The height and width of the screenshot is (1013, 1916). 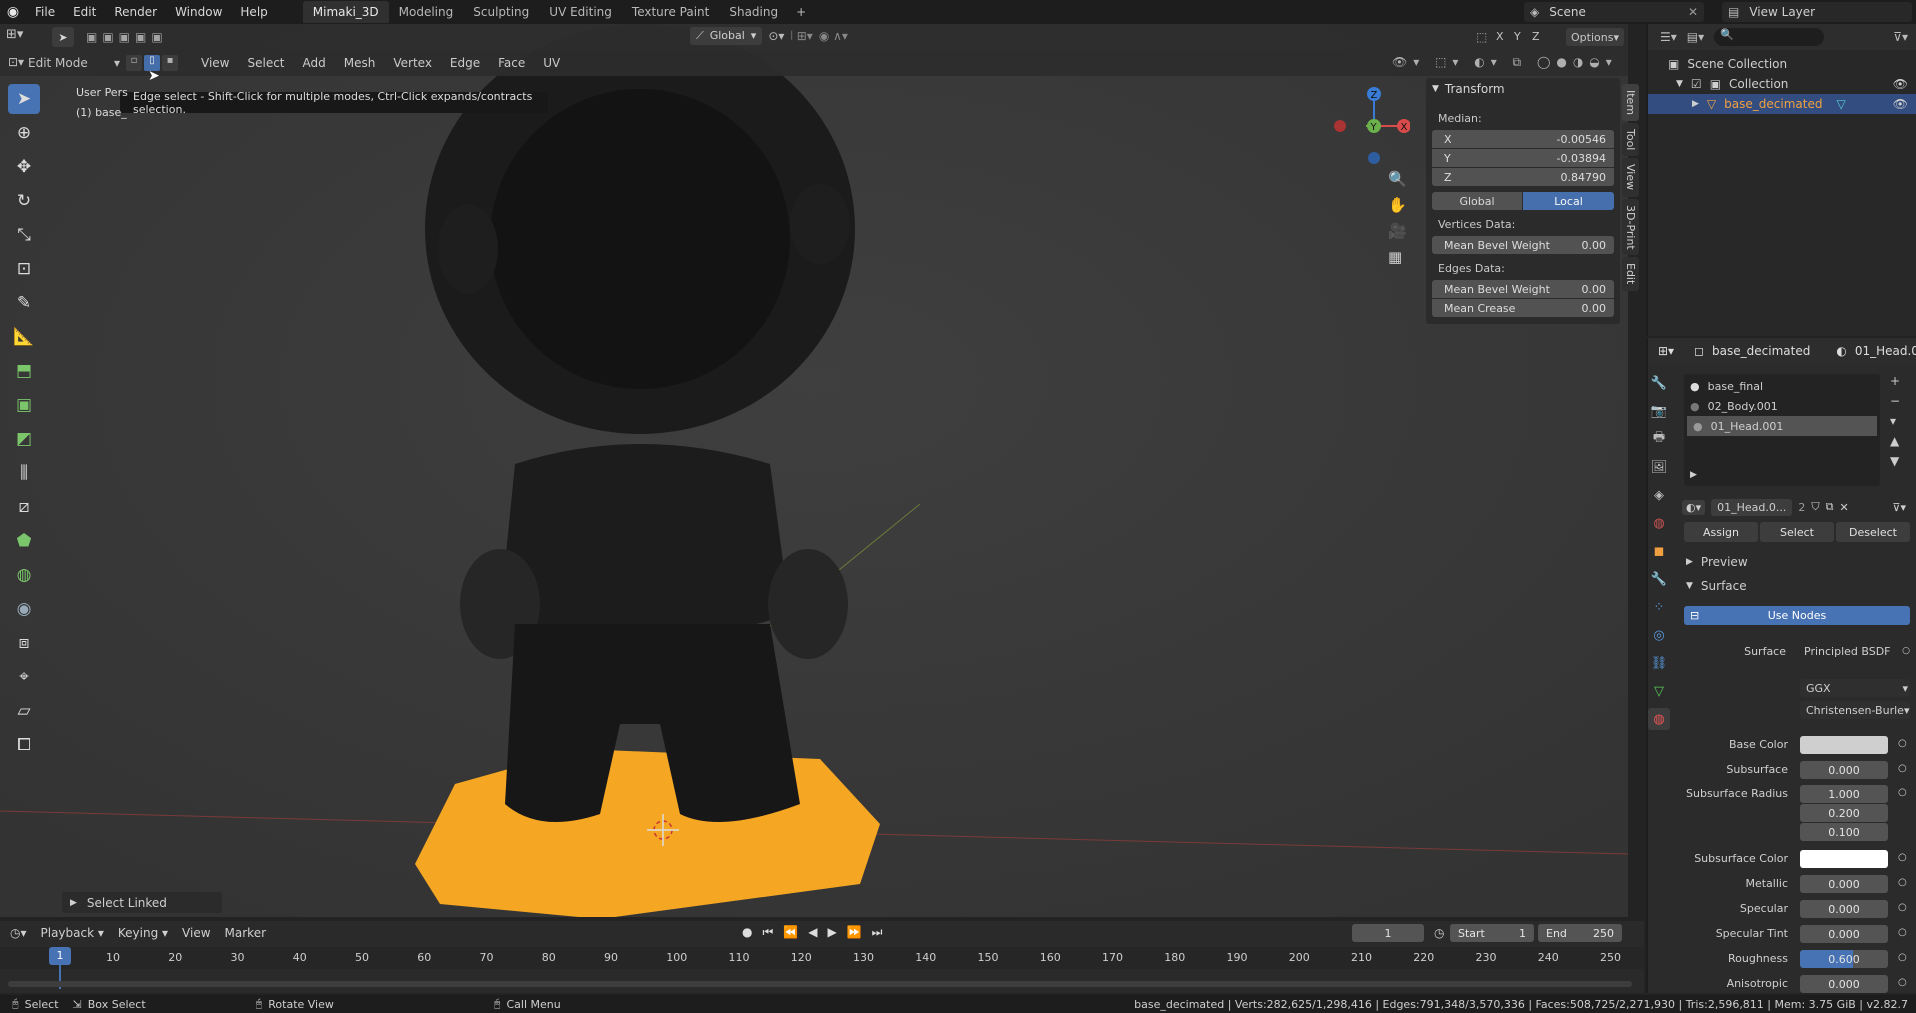 What do you see at coordinates (45, 12) in the screenshot?
I see `menu-file: File` at bounding box center [45, 12].